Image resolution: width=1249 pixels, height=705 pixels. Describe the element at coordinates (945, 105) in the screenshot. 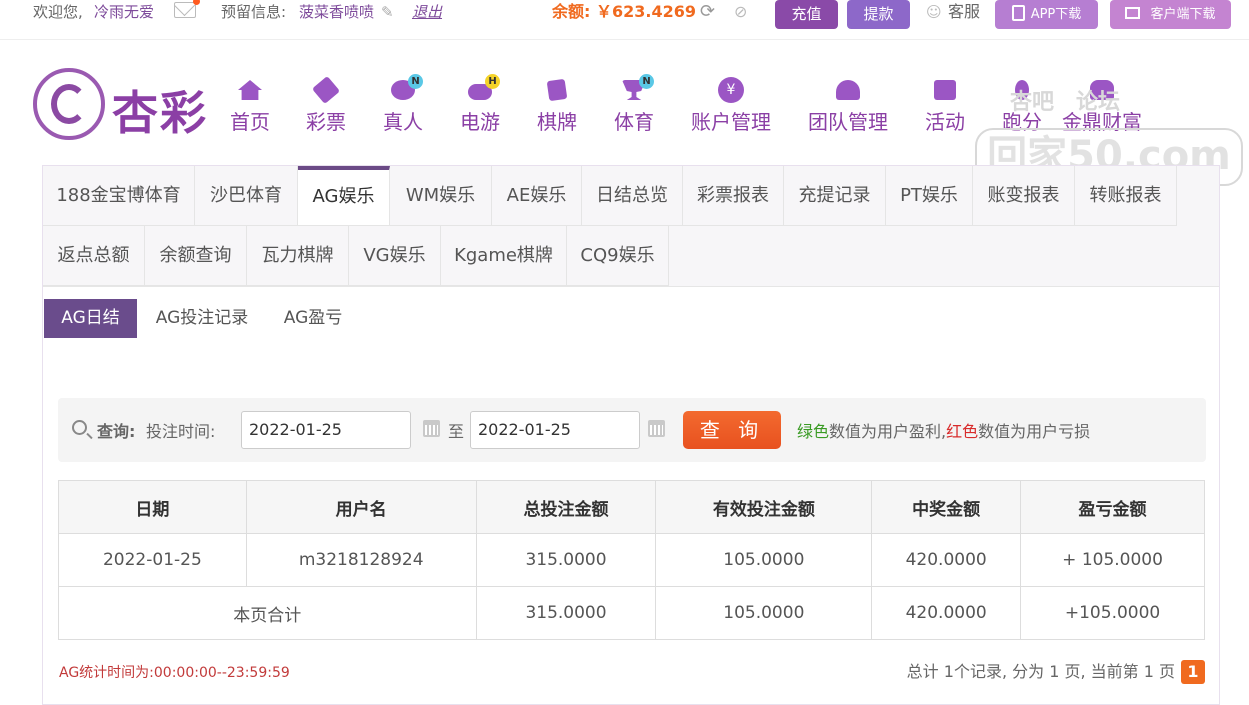

I see `nav-activities: 活动` at that location.